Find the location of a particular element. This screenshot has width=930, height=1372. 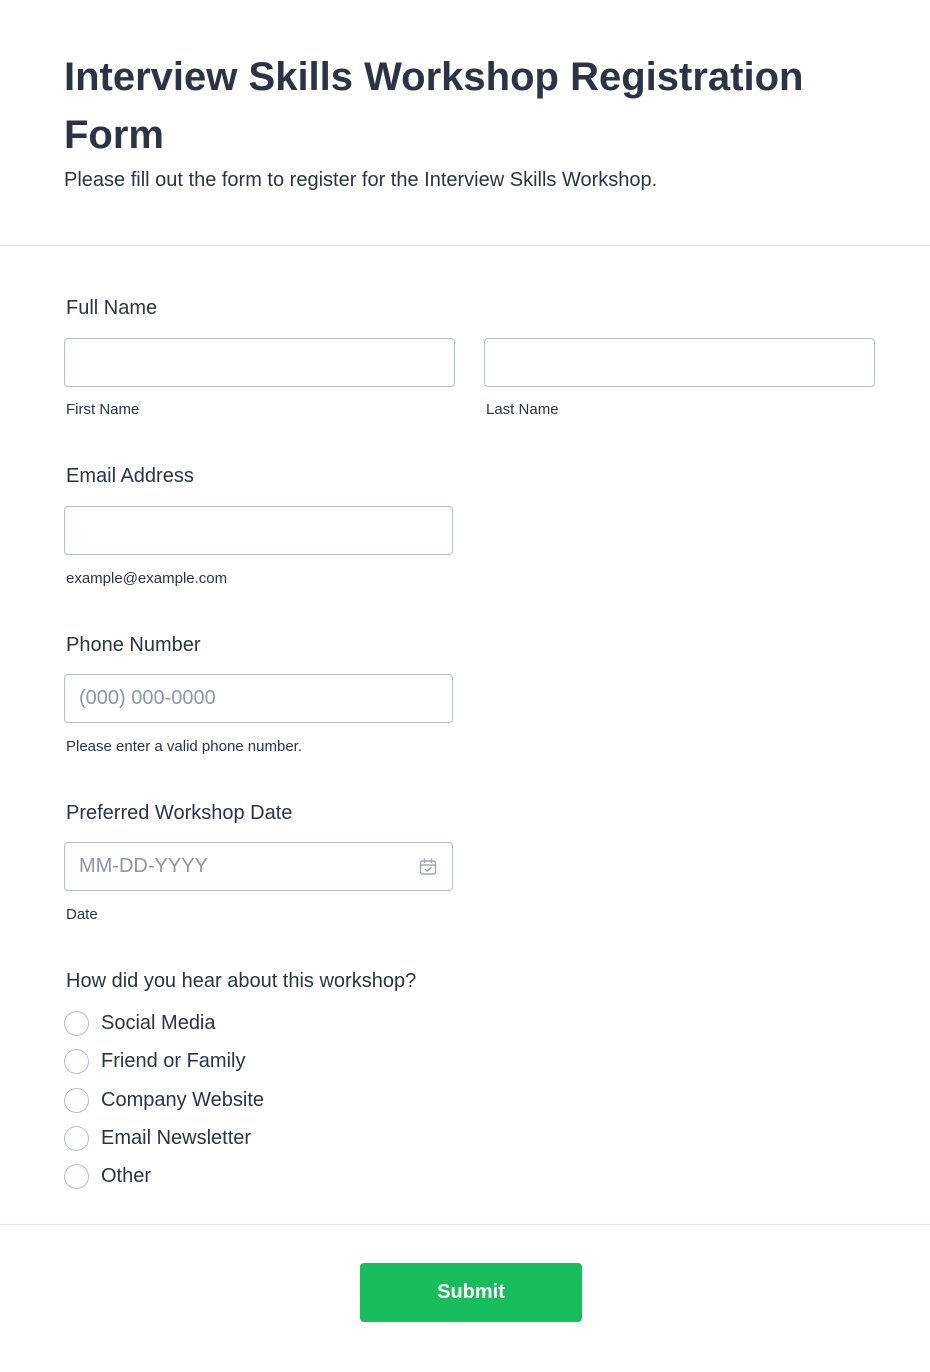

phone-input is located at coordinates (258, 698).